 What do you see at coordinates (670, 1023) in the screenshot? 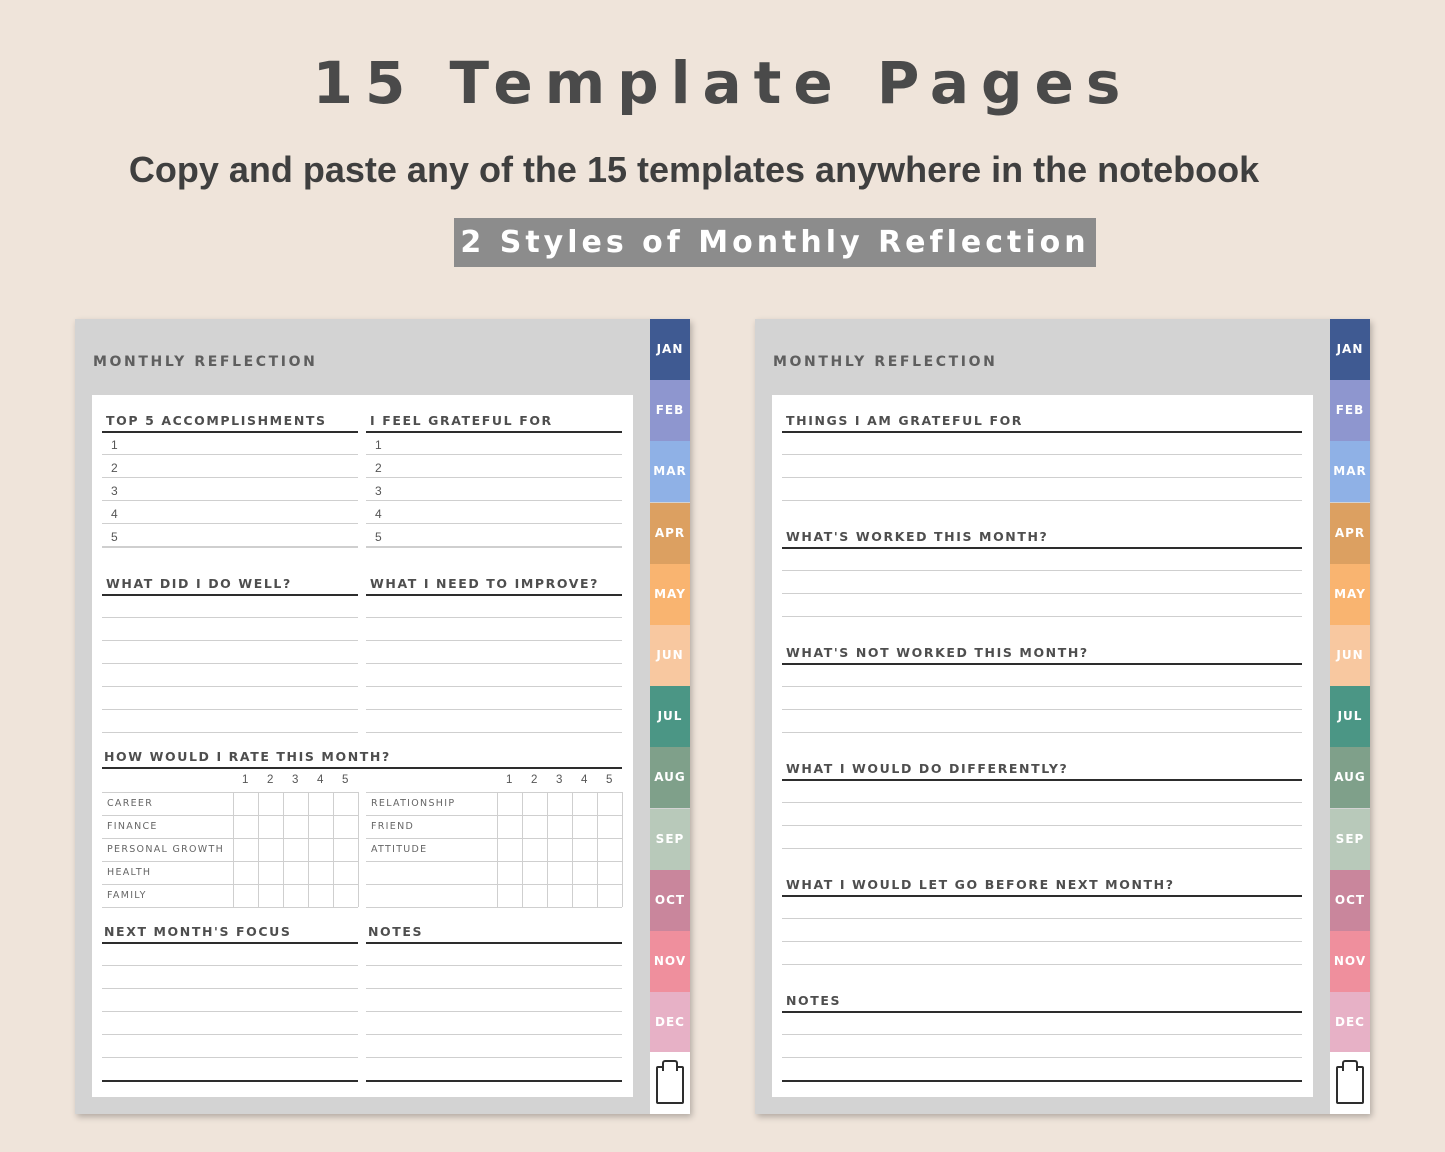
I see `tab-dec: DEC` at bounding box center [670, 1023].